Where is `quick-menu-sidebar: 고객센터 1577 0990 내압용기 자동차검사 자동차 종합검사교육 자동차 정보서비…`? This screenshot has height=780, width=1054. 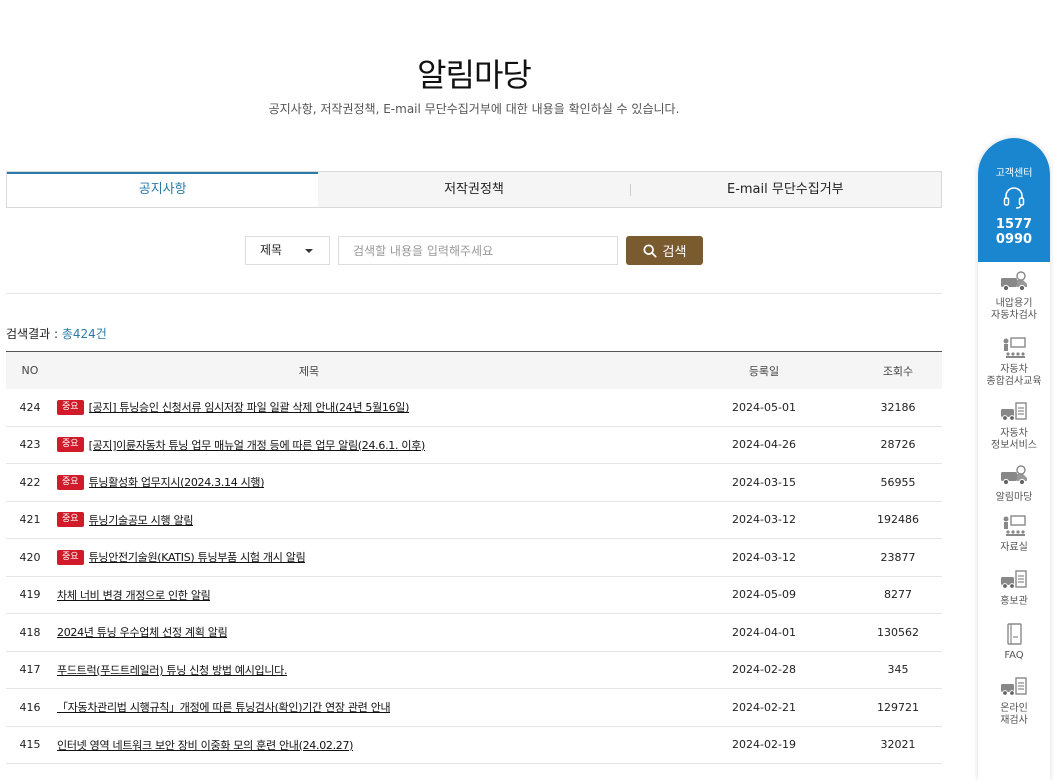
quick-menu-sidebar: 고객센터 1577 0990 내압용기 자동차검사 자동차 종합검사교육 자동차 정보서비… is located at coordinates (1014, 459).